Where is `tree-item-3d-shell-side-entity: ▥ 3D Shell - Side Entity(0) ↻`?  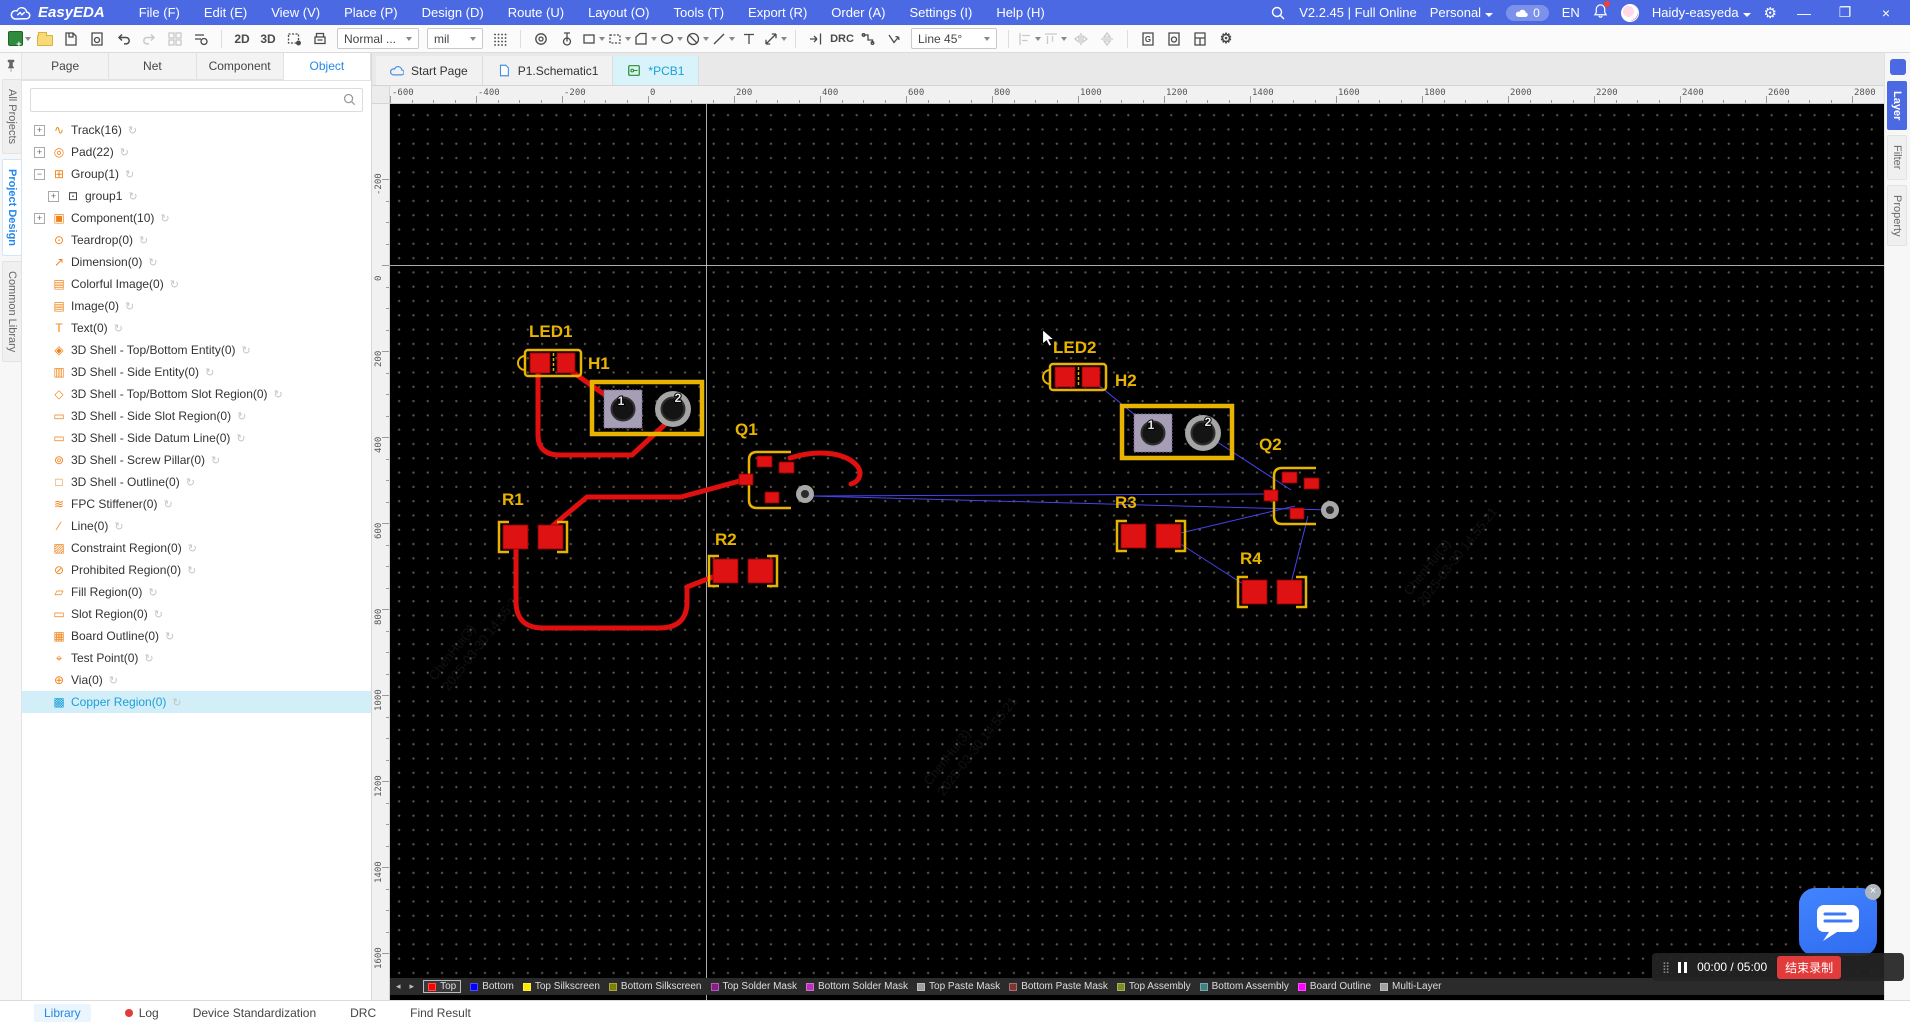
tree-item-3d-shell-side-entity: ▥ 3D Shell - Side Entity(0) ↻ is located at coordinates (196, 372).